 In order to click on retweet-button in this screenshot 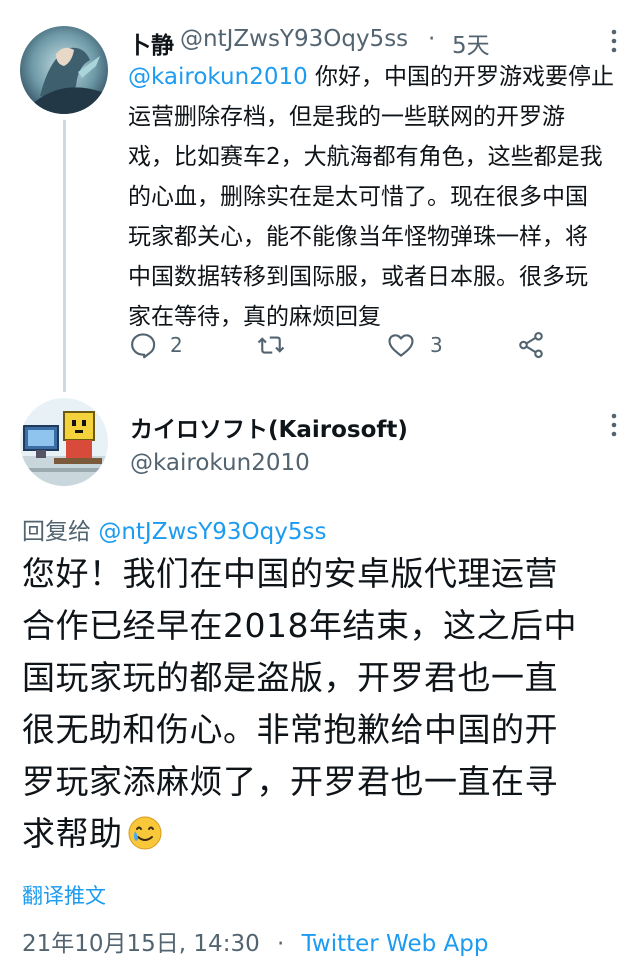, I will do `click(271, 345)`.